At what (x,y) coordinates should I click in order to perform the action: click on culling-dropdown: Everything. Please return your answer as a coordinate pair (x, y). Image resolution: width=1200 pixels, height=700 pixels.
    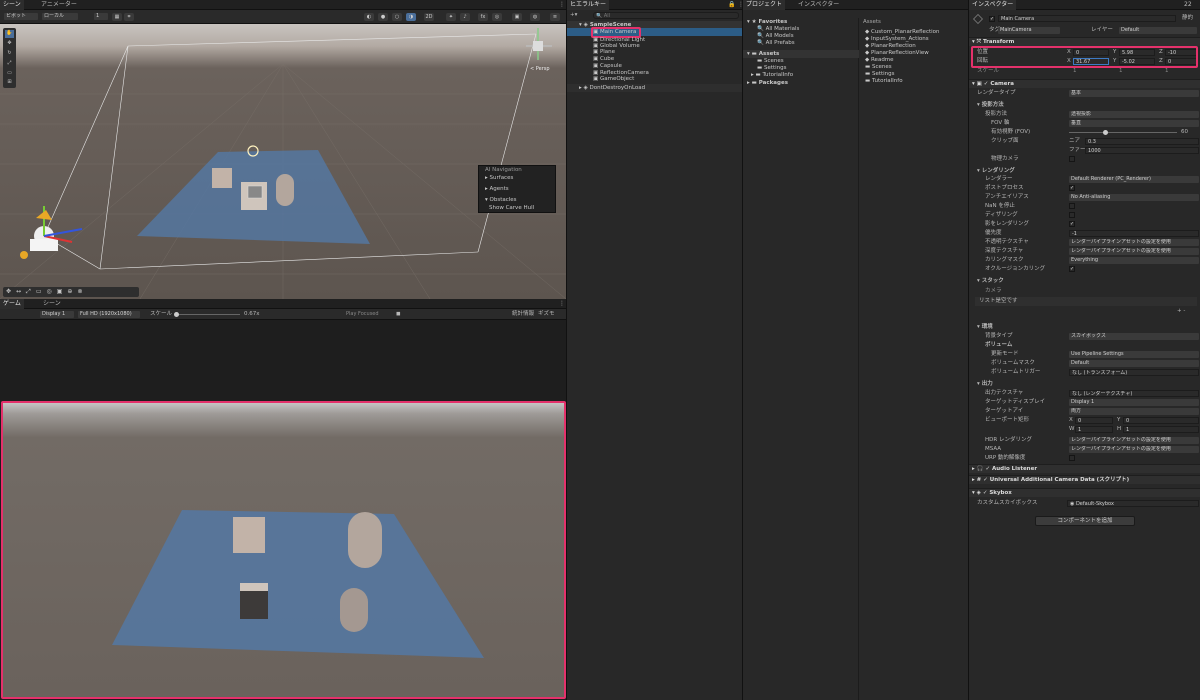
    Looking at the image, I should click on (1134, 260).